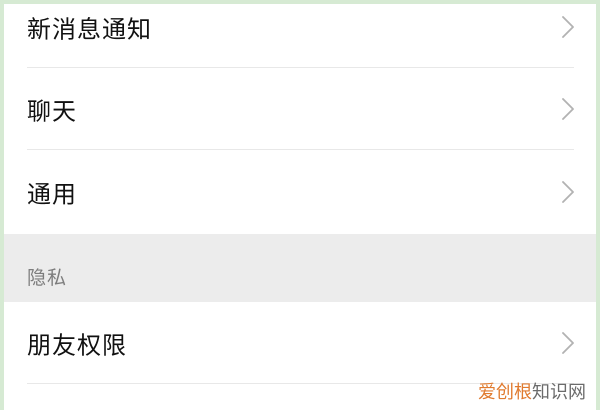 The height and width of the screenshot is (410, 600). I want to click on divider, so click(300, 149).